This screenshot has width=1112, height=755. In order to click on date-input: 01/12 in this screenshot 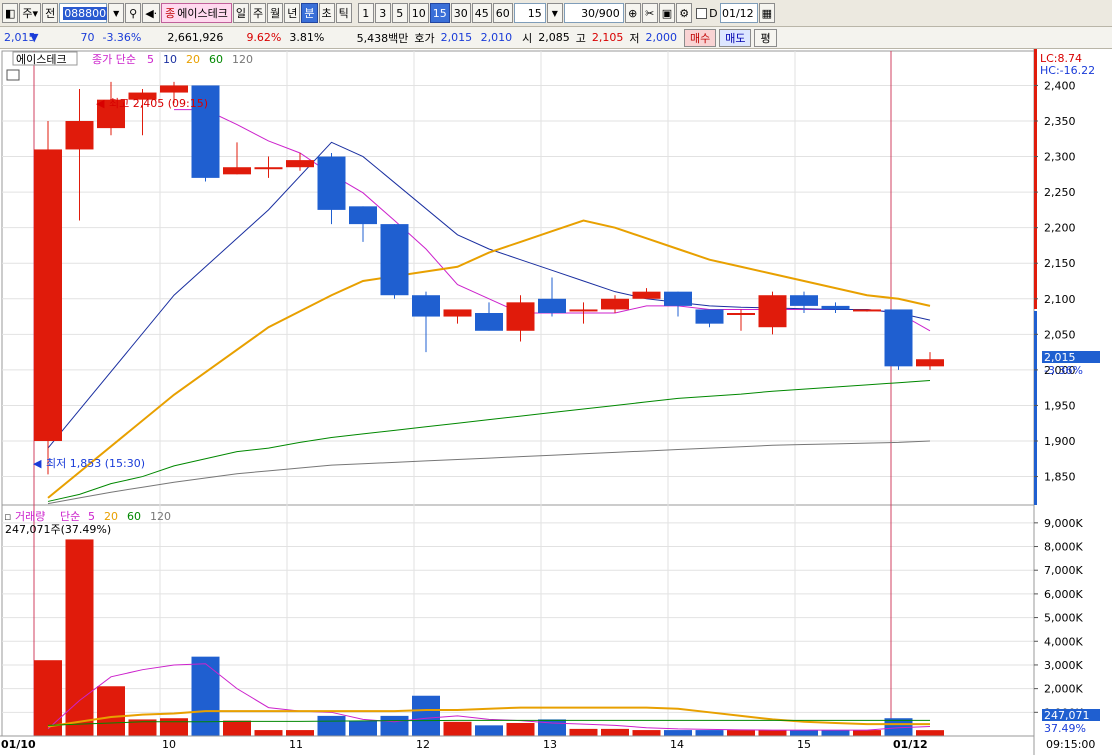, I will do `click(738, 13)`.